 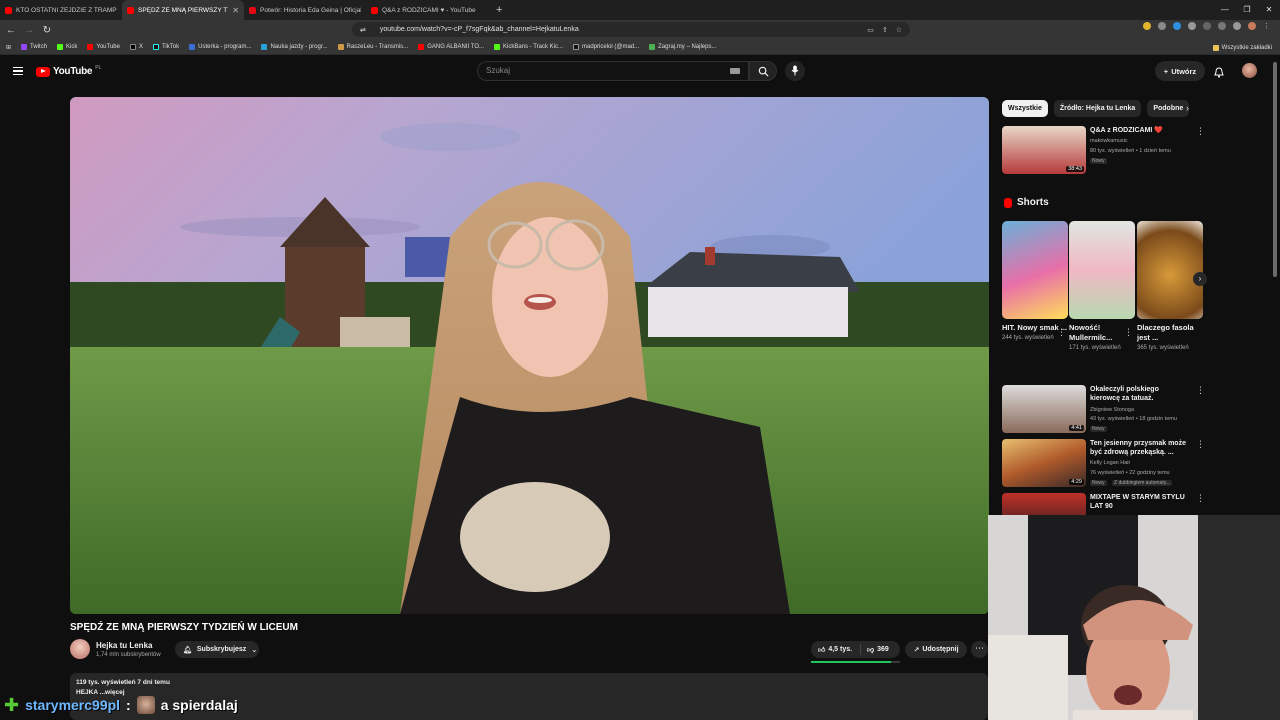 What do you see at coordinates (183, 10) in the screenshot?
I see `browser-tab-active: SPĘDŹ ZE MNĄ PIERWSZY TY ✕` at bounding box center [183, 10].